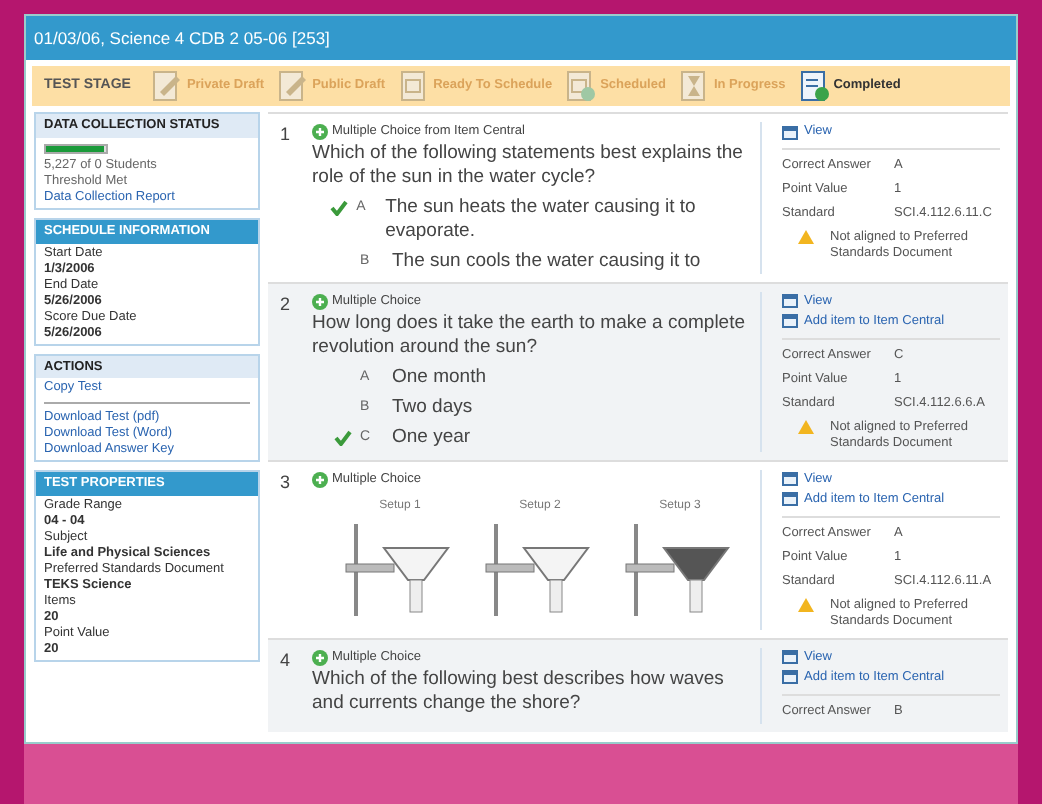 This screenshot has height=804, width=1042. I want to click on question-number: 3, so click(285, 482).